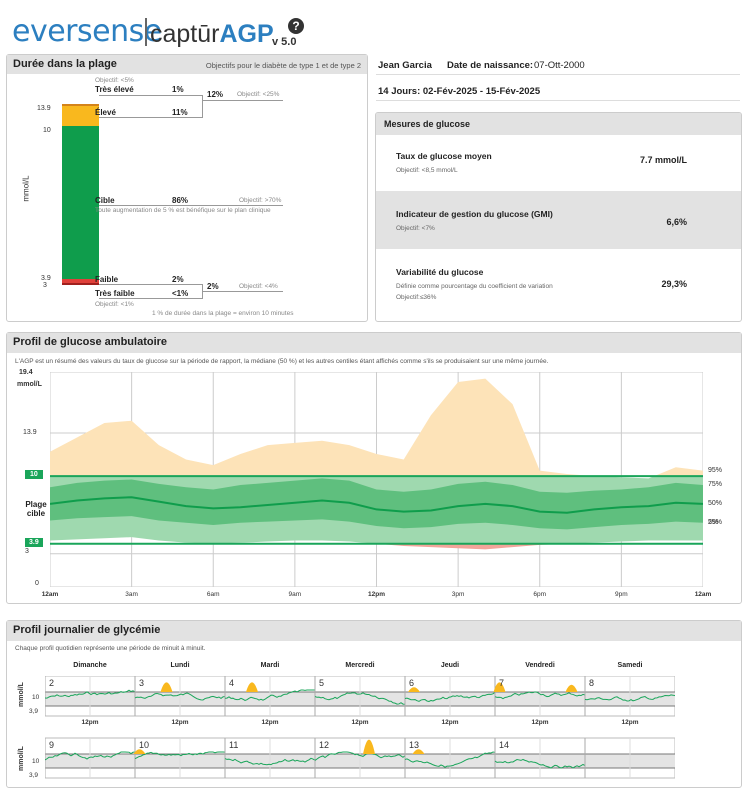  I want to click on very-high-objective: Objectif: <5%, so click(114, 80).